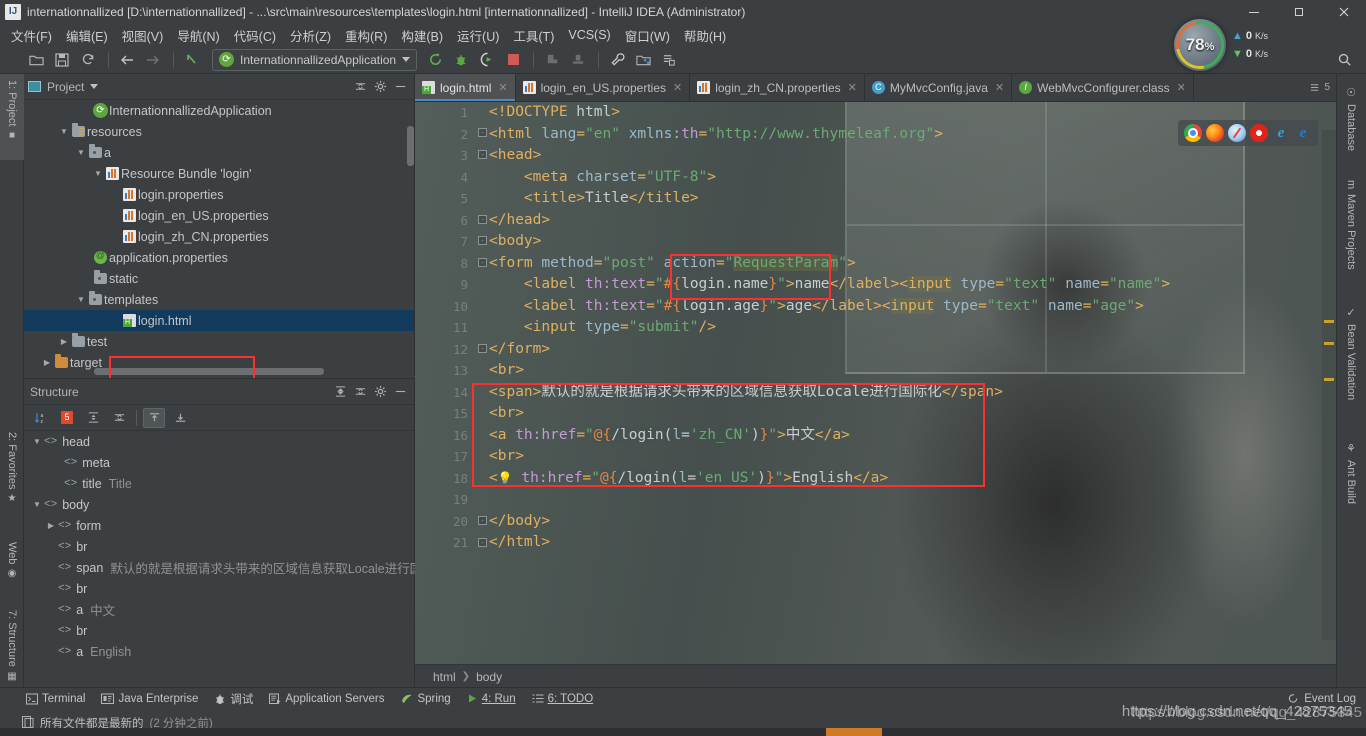 The image size is (1366, 736). What do you see at coordinates (425, 699) in the screenshot?
I see `tool-button-spring: Spring` at bounding box center [425, 699].